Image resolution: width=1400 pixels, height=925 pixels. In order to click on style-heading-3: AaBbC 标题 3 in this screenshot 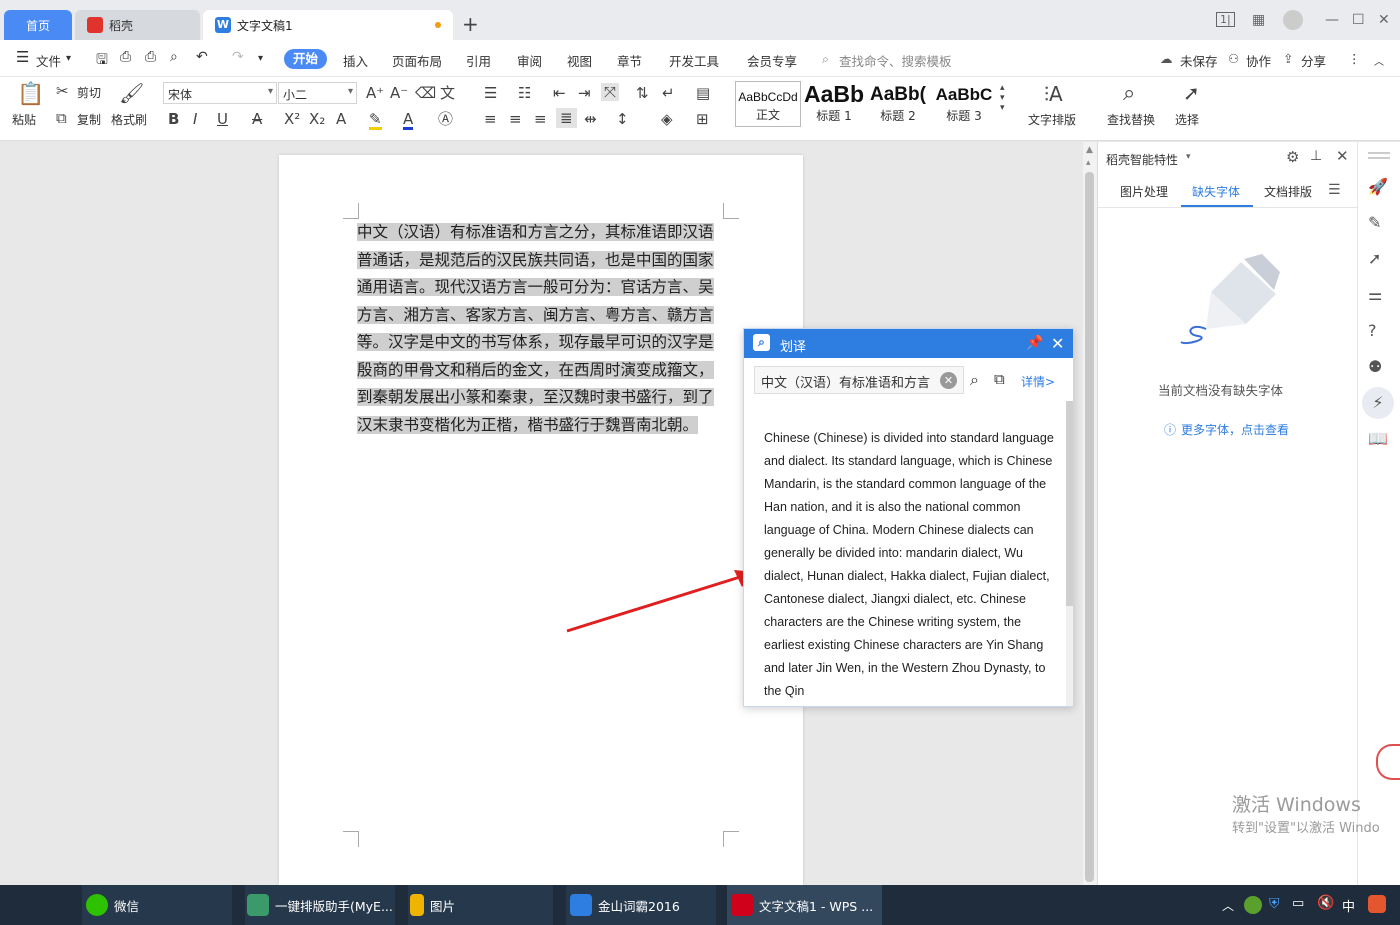, I will do `click(964, 104)`.